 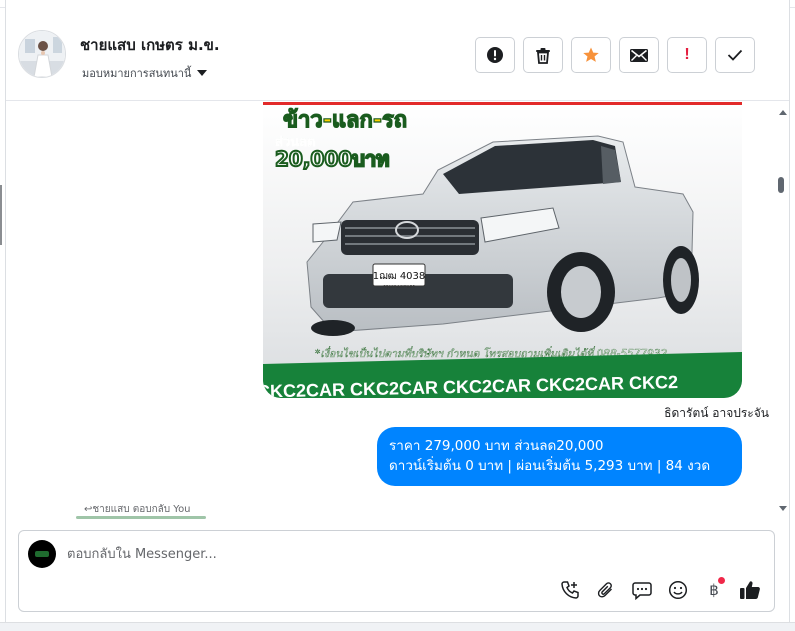 What do you see at coordinates (399, 287) in the screenshot?
I see `license-plate-province: กรุงเทพมหานคร` at bounding box center [399, 287].